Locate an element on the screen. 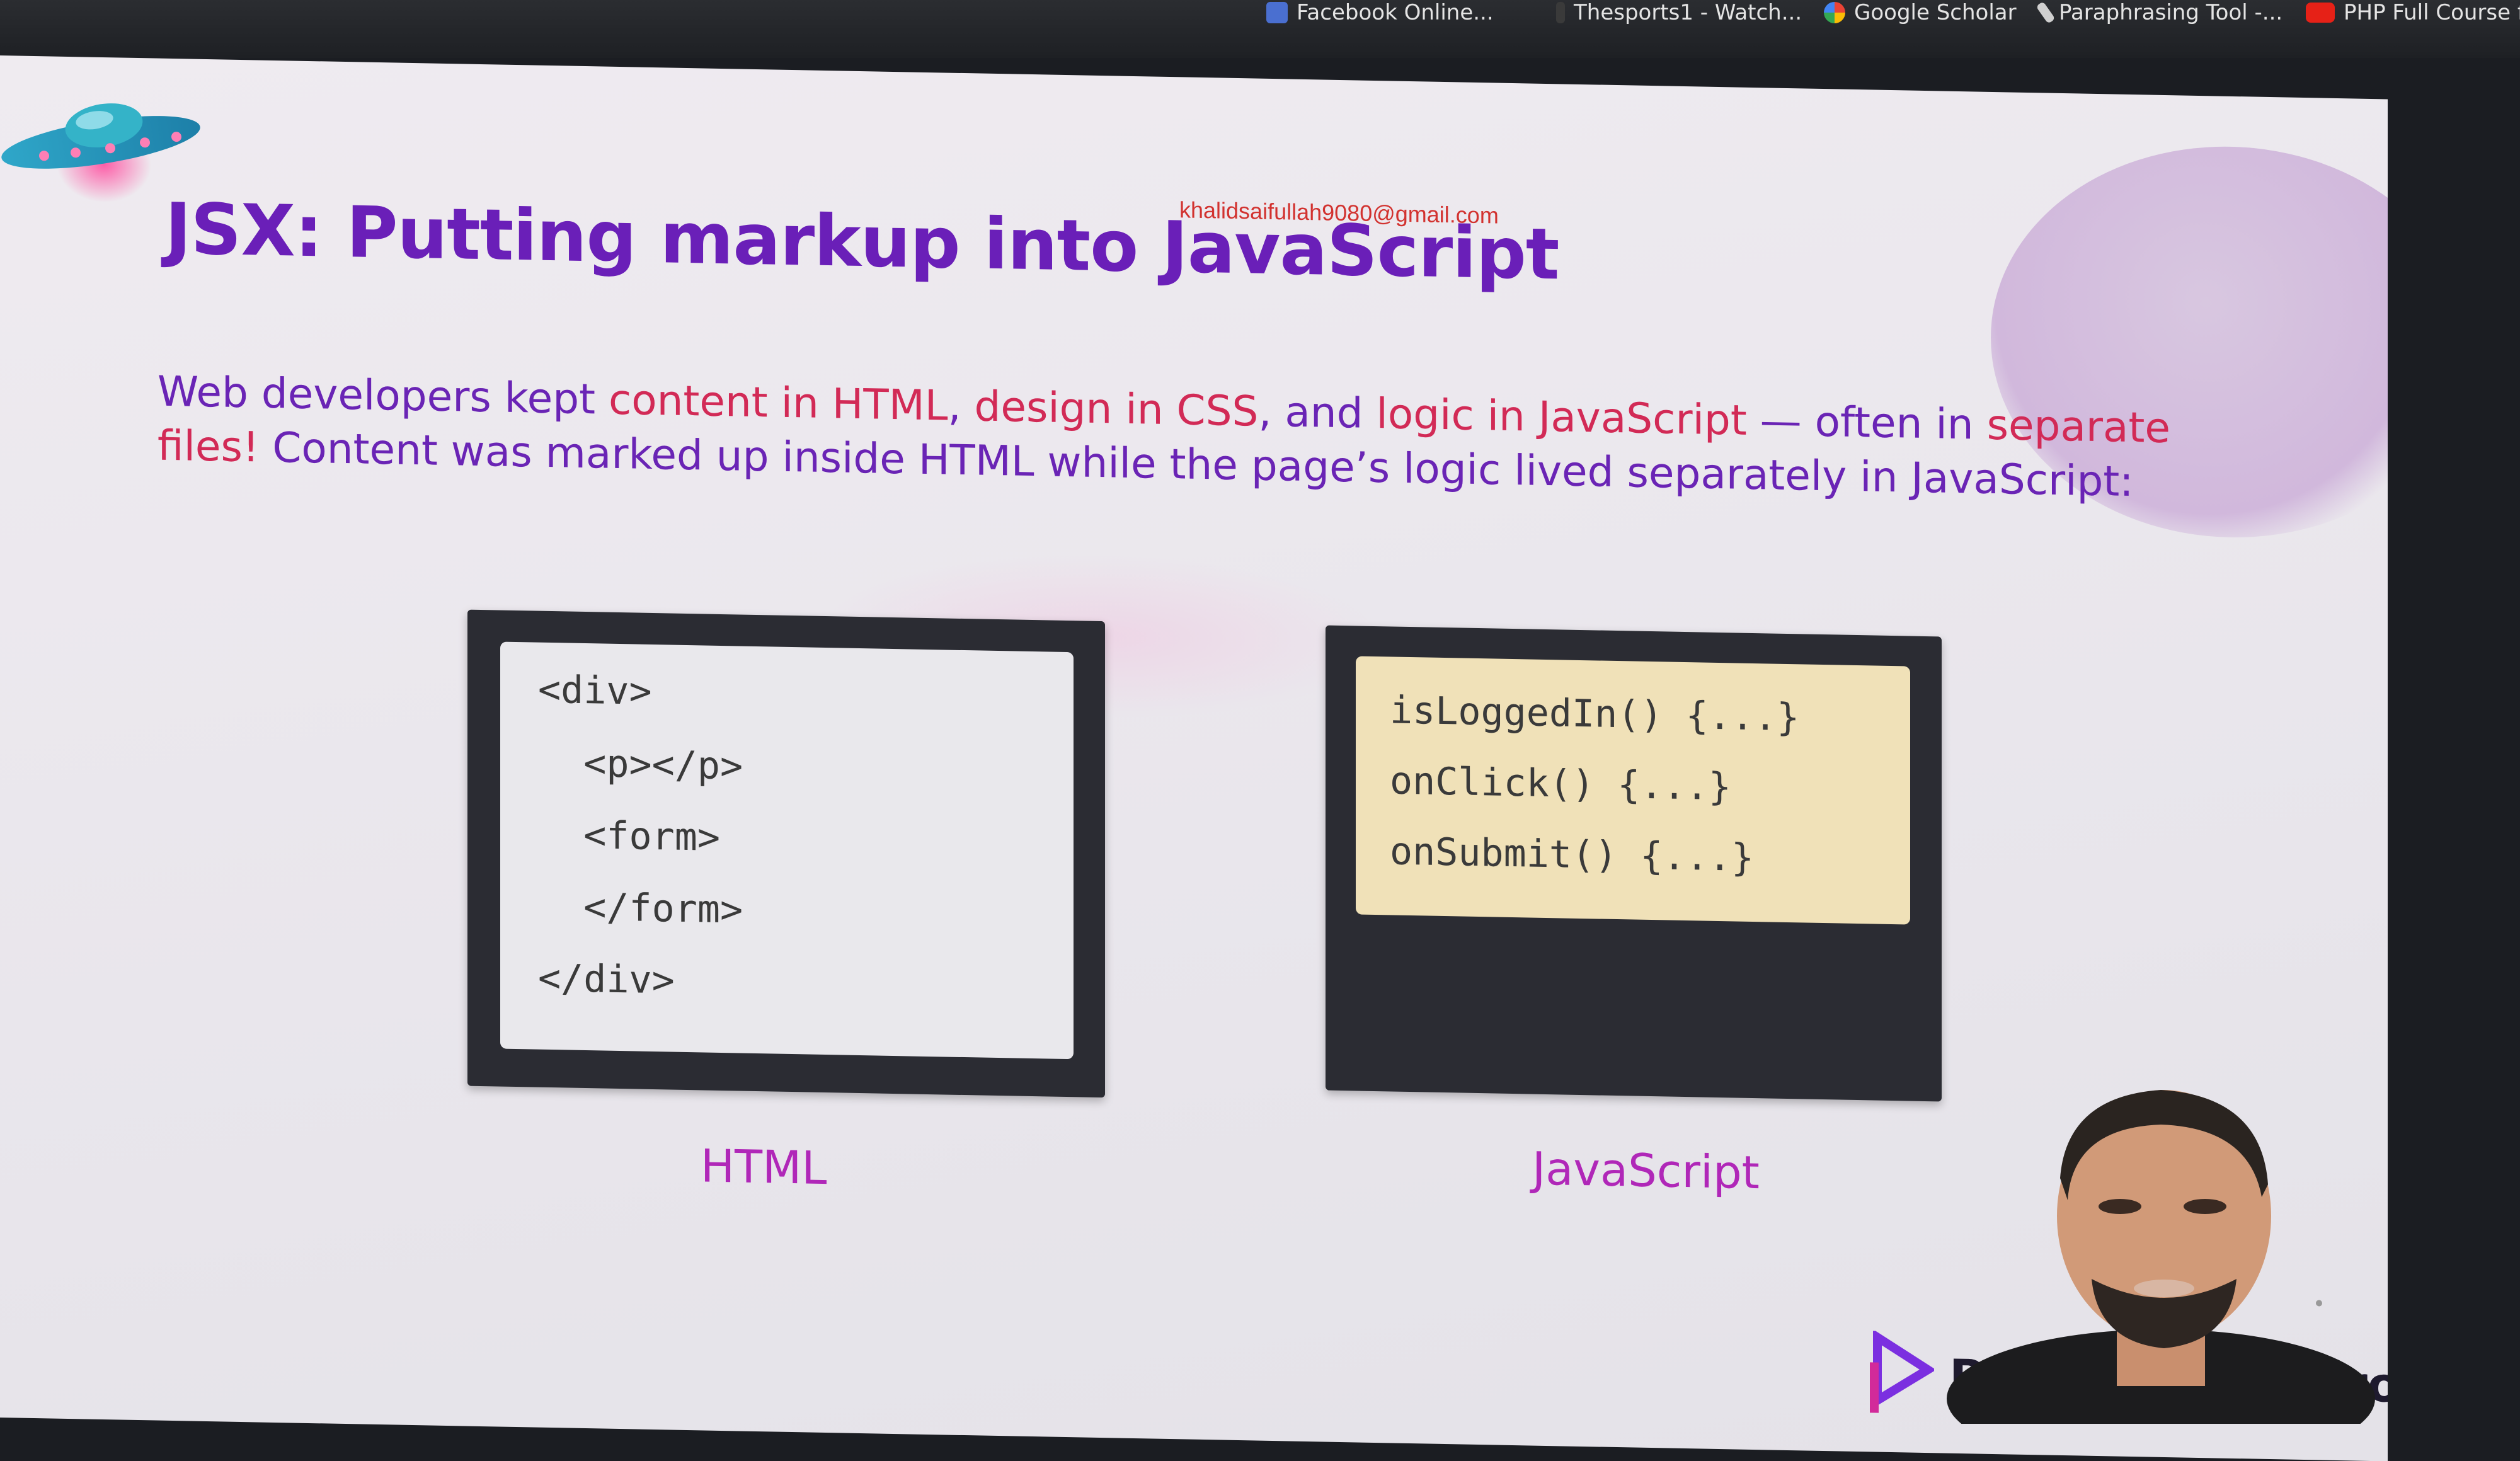 This screenshot has width=2520, height=1461. code-line: onSubmit() {...} is located at coordinates (1572, 855).